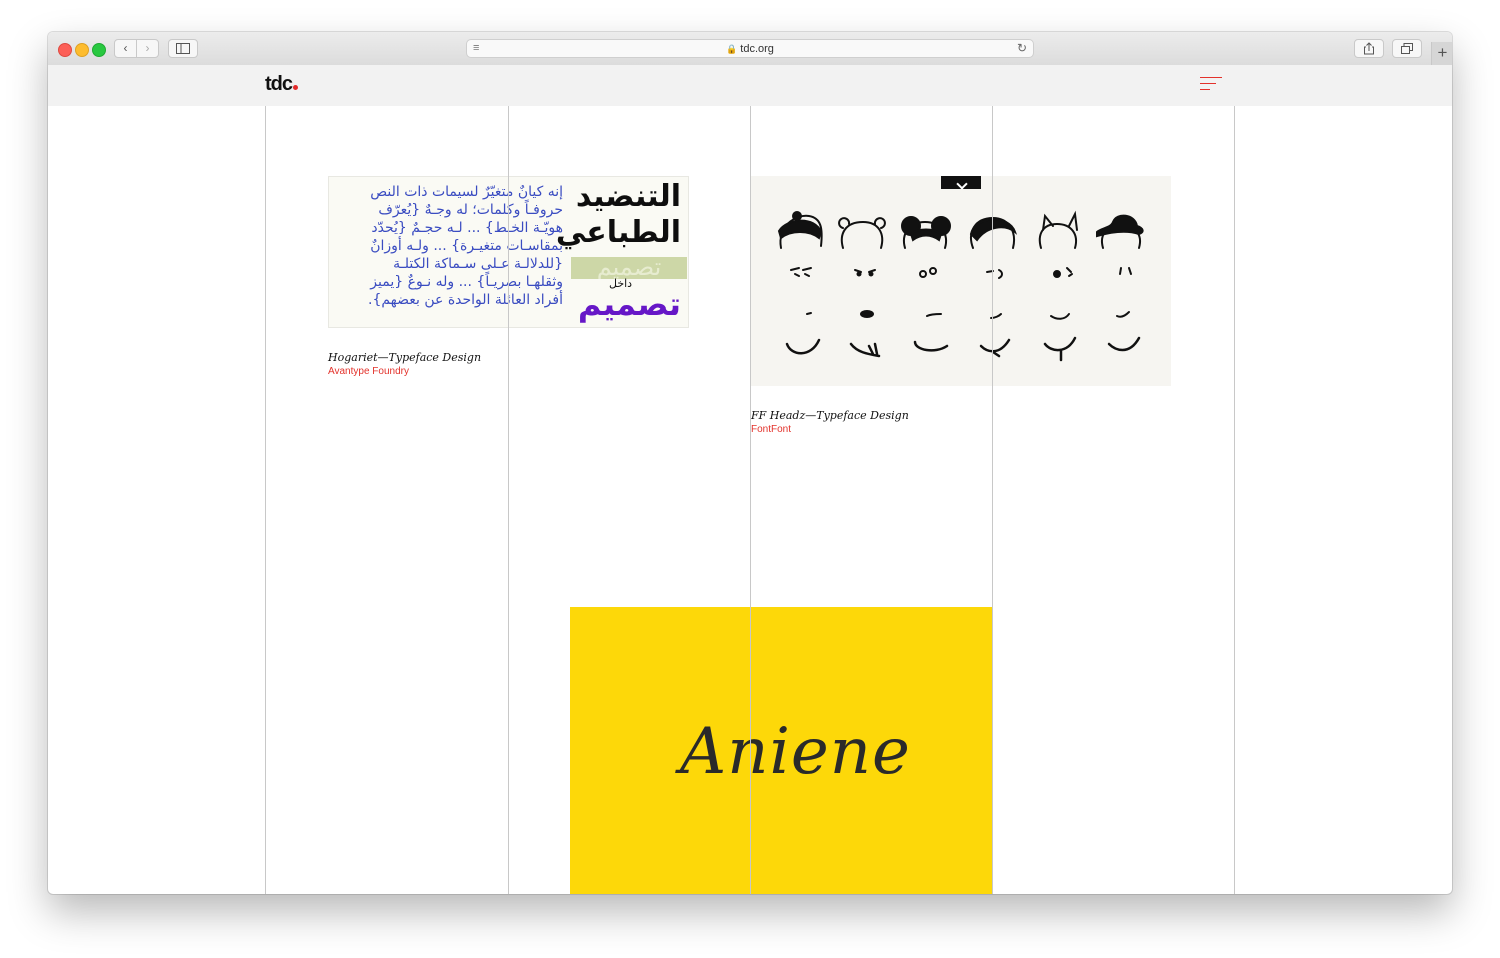  I want to click on forward-icon: ›, so click(147, 48).